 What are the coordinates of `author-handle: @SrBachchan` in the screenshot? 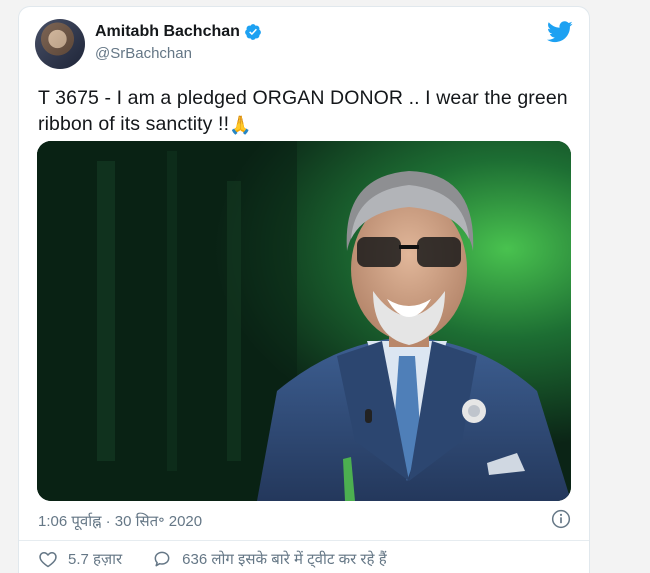 It's located at (143, 53).